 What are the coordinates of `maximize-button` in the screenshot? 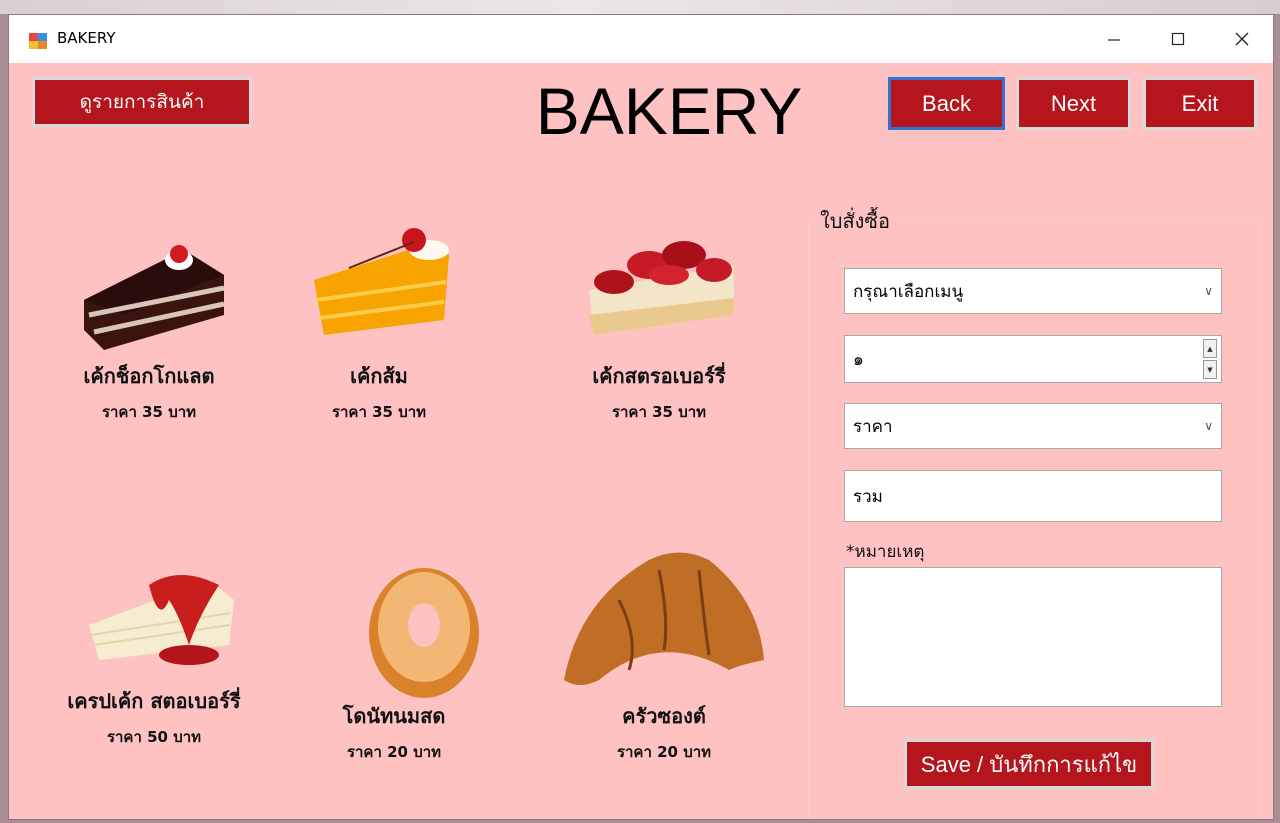 It's located at (1178, 39).